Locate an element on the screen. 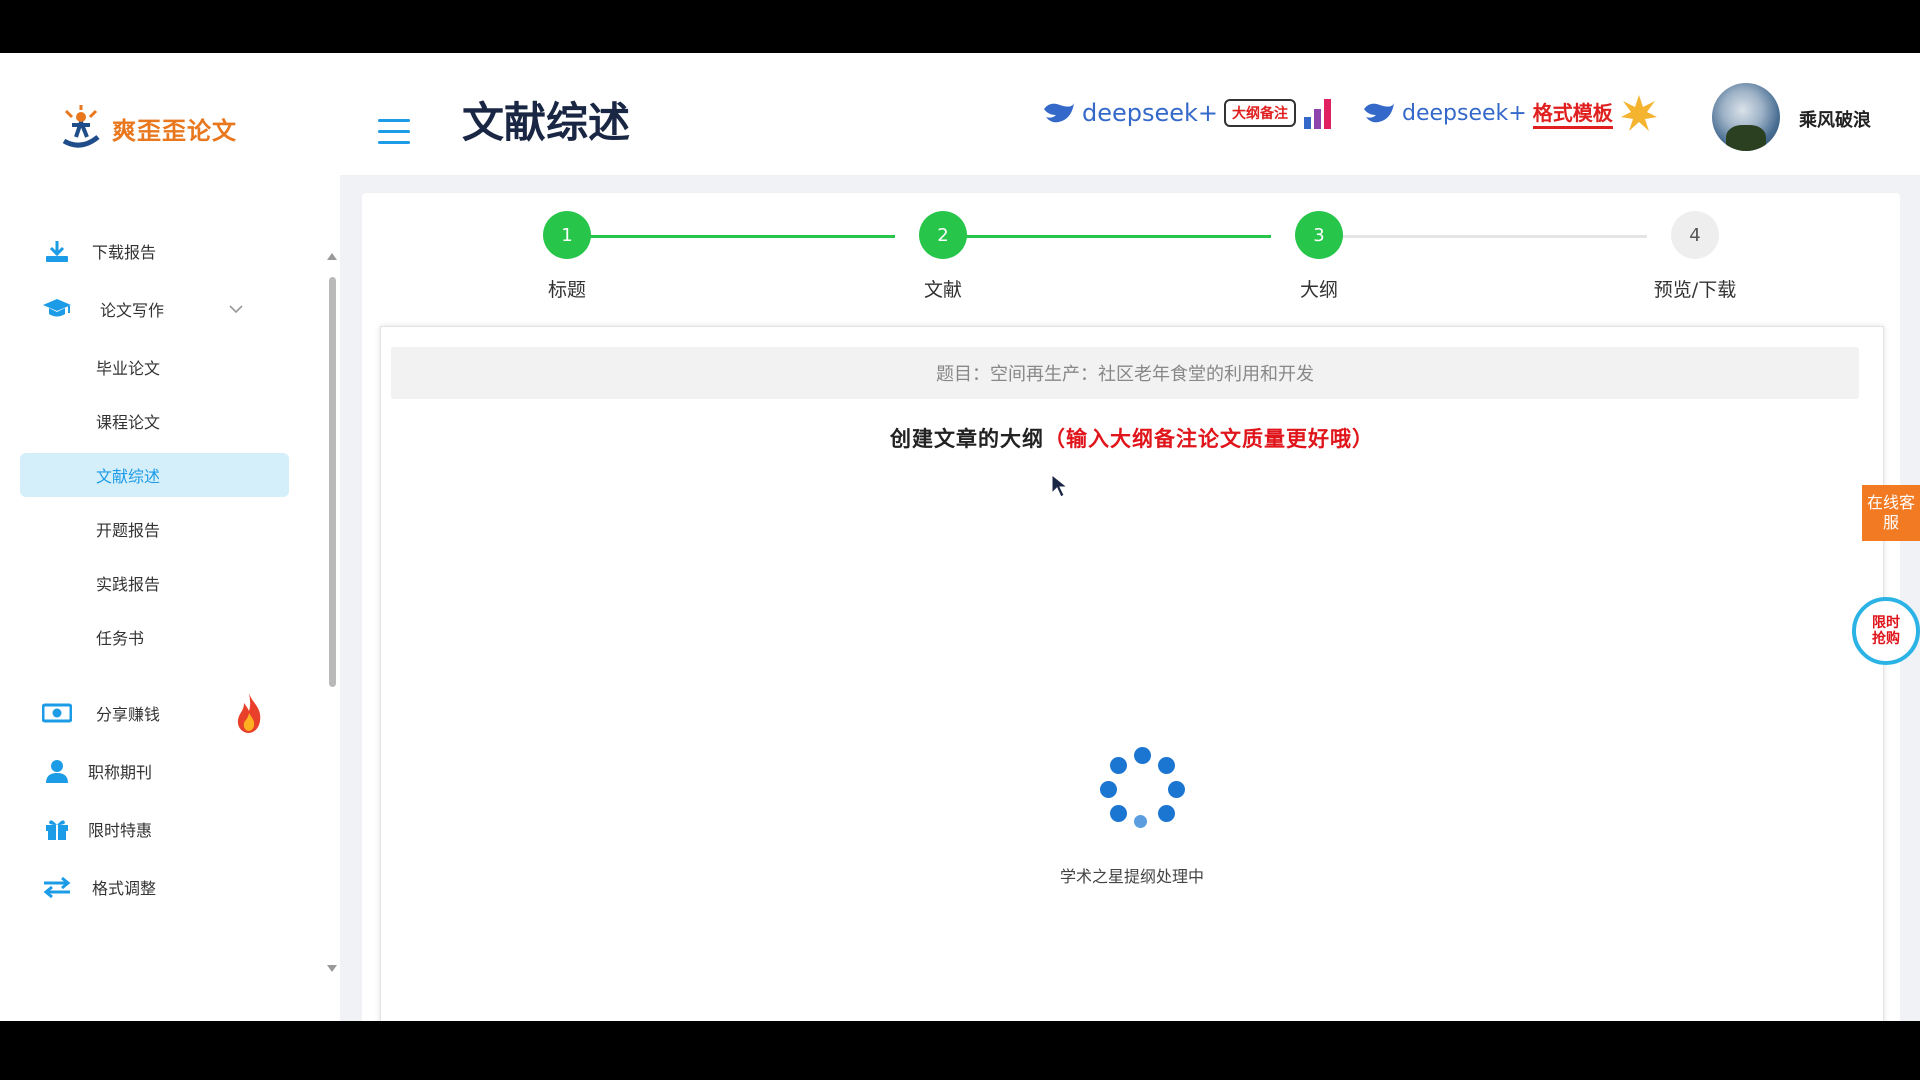  scroll-up-arrow-icon is located at coordinates (332, 256).